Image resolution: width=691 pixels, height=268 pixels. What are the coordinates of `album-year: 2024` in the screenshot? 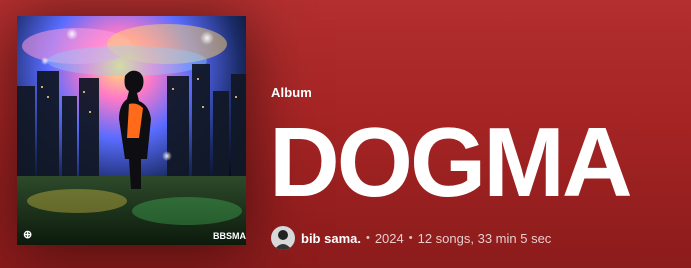 It's located at (389, 238).